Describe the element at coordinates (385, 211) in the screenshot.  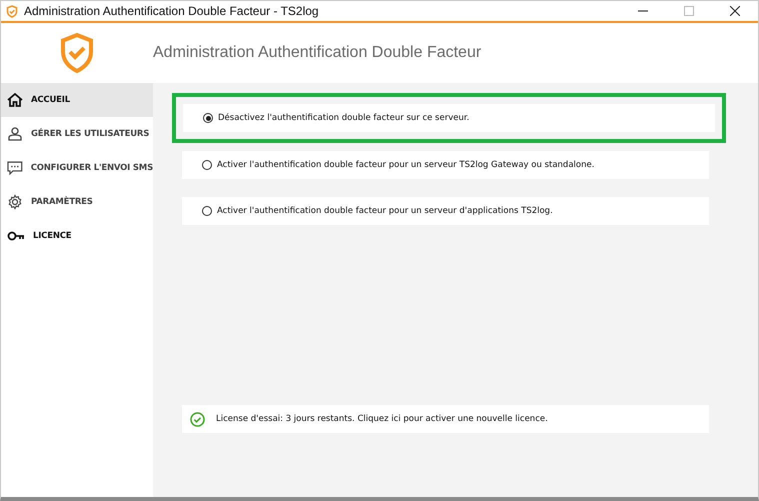
I see `option-label: Activer l'authentification double facteur pour un serveur d'applications TS2log.` at that location.